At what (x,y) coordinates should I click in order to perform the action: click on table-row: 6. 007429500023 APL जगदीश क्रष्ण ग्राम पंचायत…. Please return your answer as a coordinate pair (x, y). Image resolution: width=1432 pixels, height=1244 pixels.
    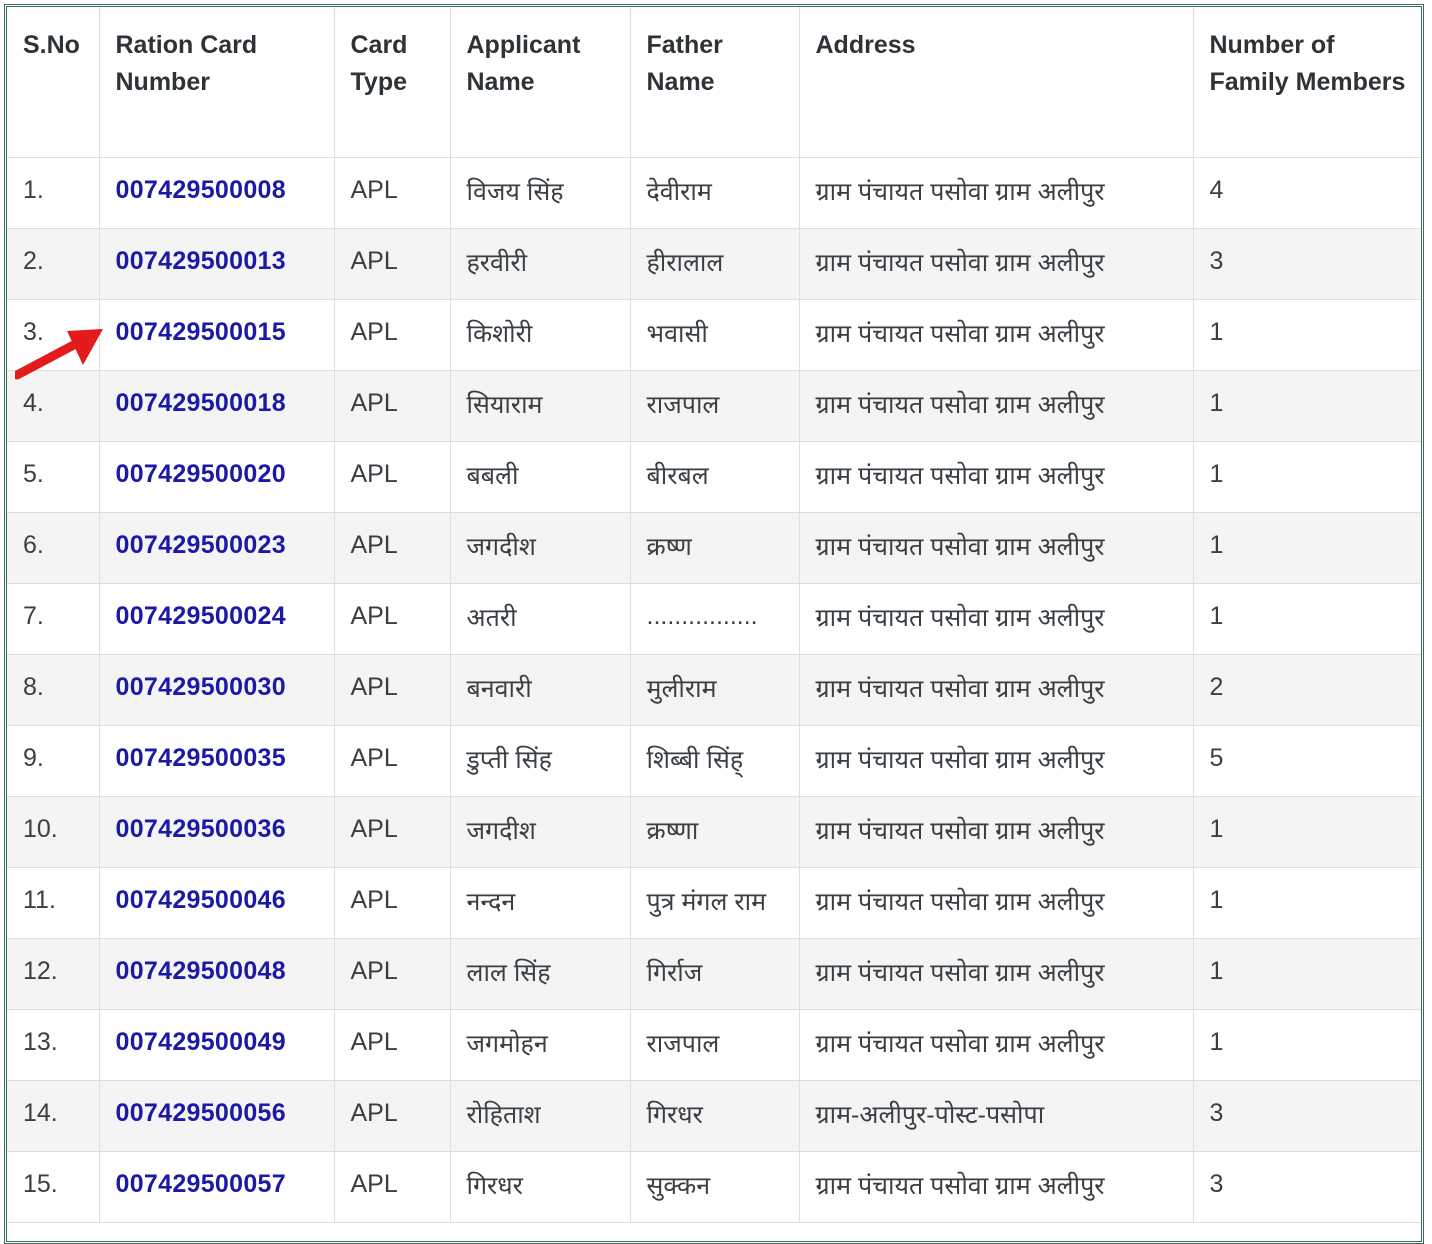
    Looking at the image, I should click on (714, 547).